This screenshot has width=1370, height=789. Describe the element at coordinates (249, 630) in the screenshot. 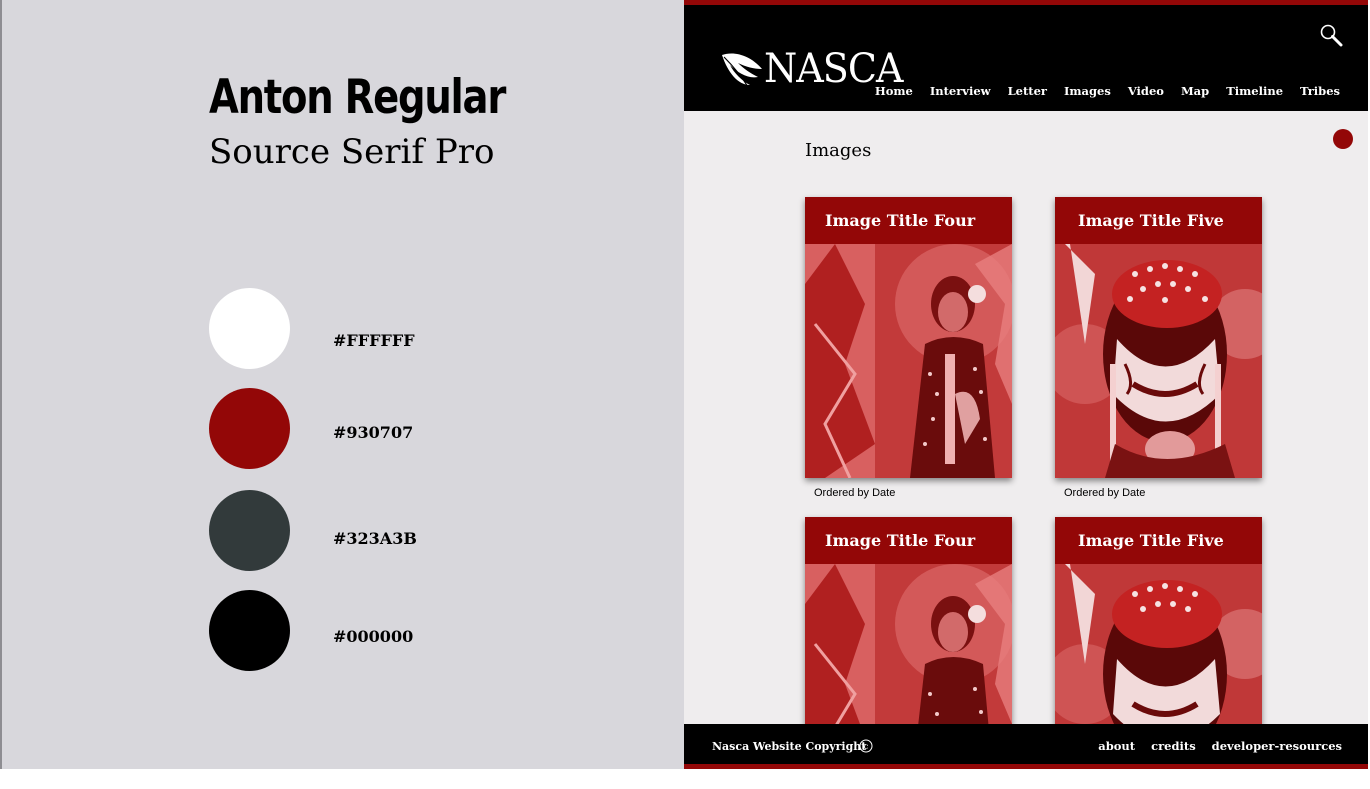

I see `color-swatch-black` at that location.